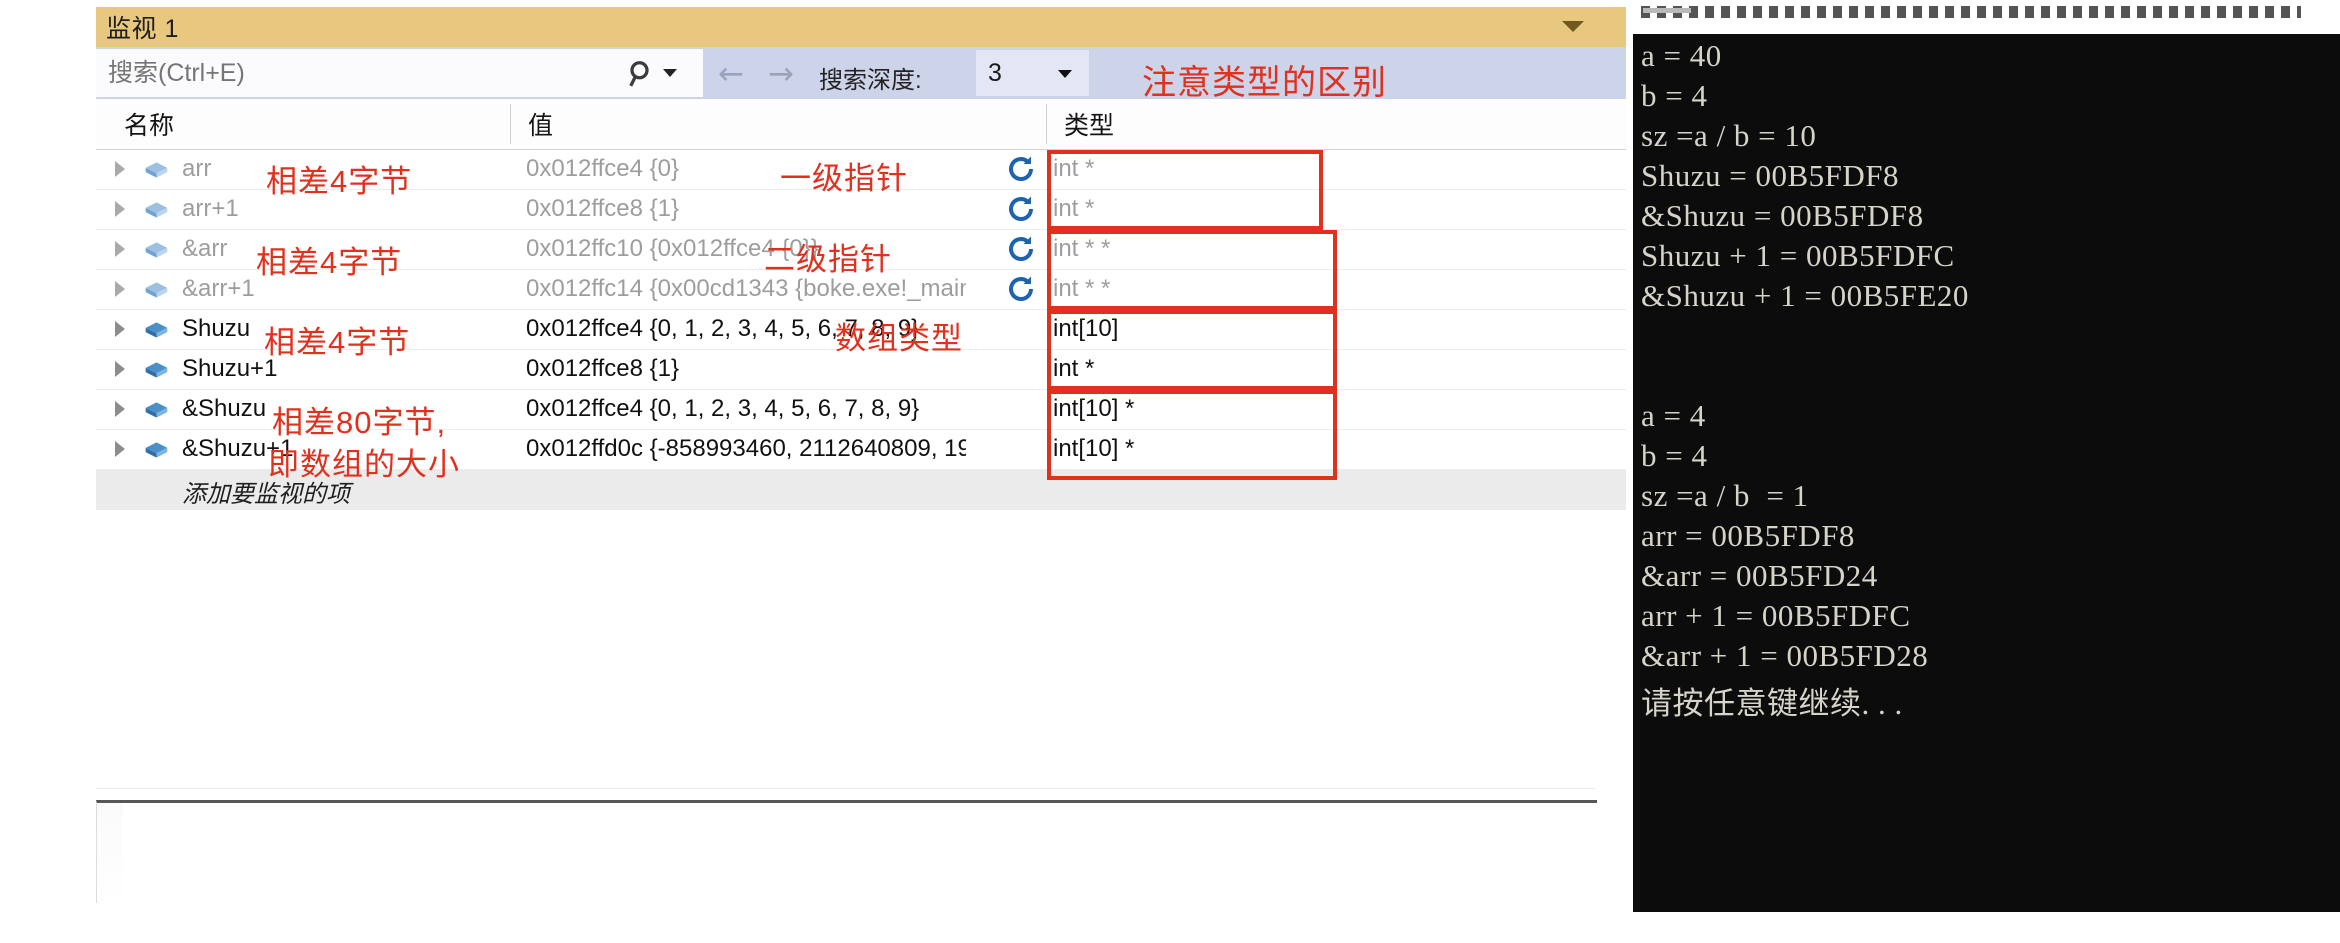  What do you see at coordinates (1770, 175) in the screenshot?
I see `console-line: Shuzu = 00B5FDF8` at bounding box center [1770, 175].